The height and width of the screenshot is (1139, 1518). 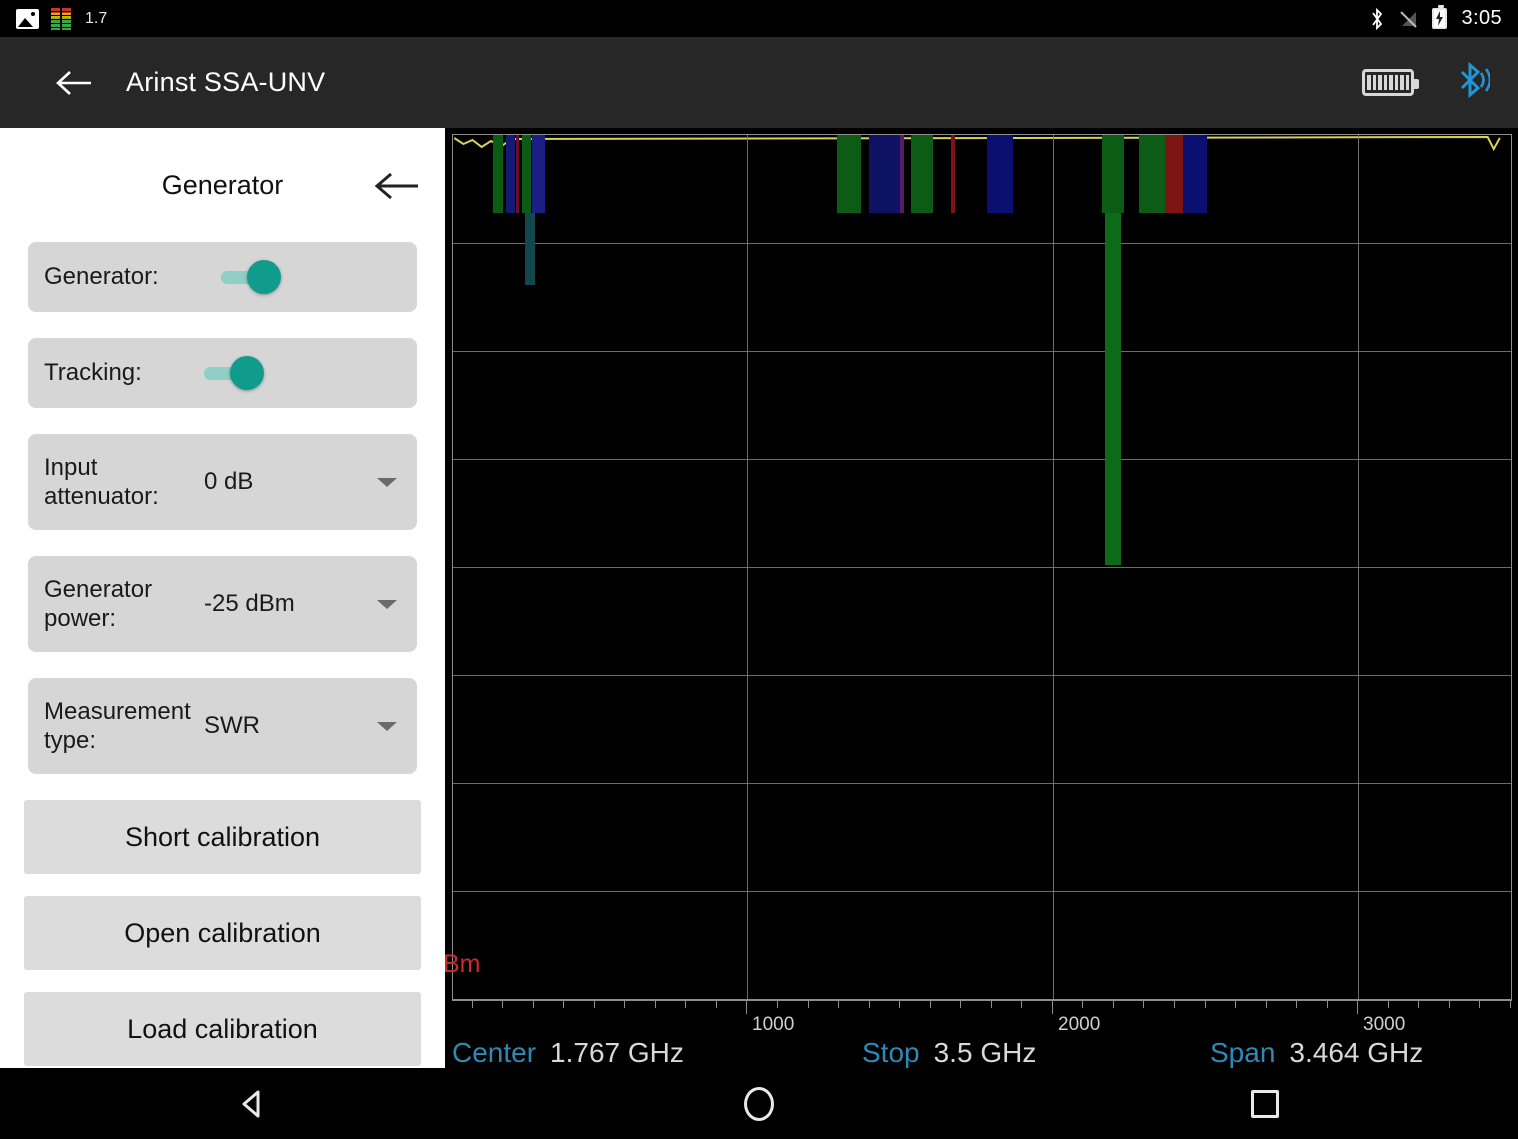 I want to click on measurement-type-row: Measurement type: SWR, so click(x=222, y=726).